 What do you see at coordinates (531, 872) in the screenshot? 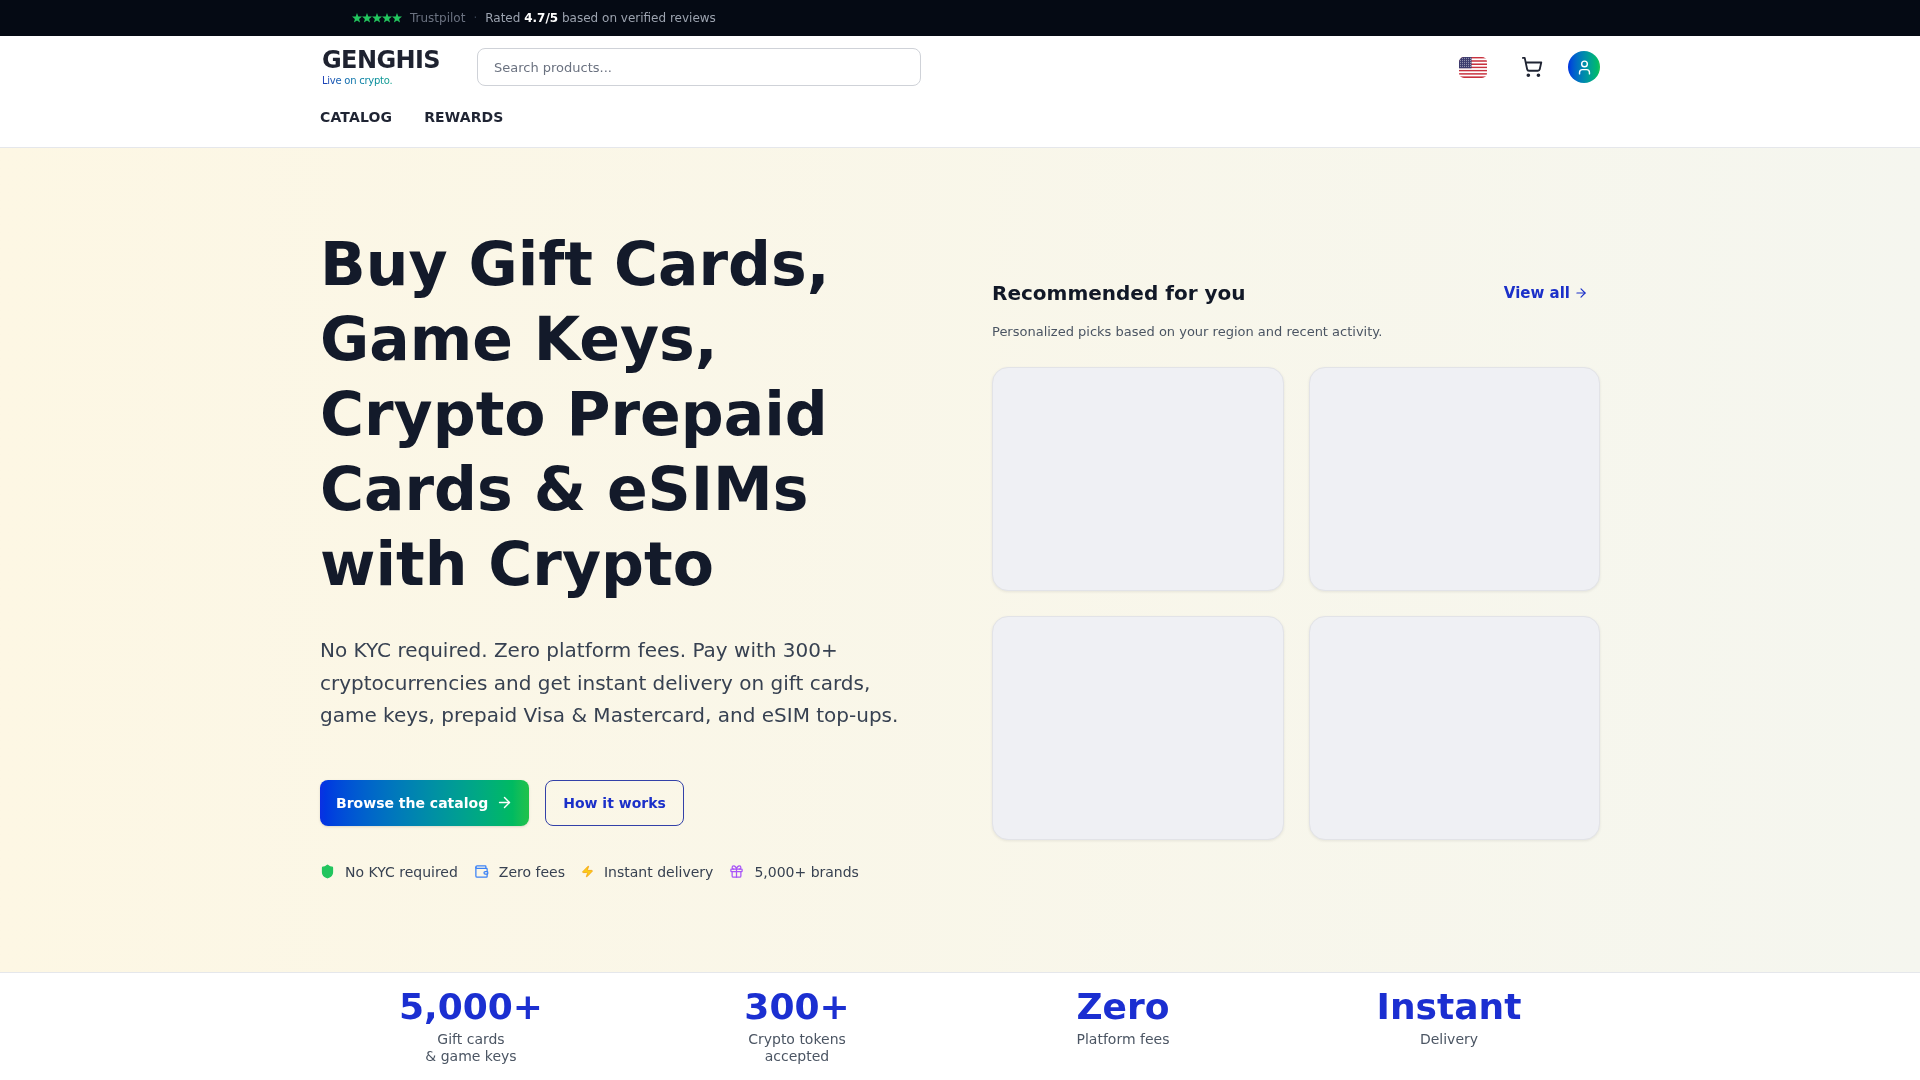
I see `feature-label: Zero fees` at bounding box center [531, 872].